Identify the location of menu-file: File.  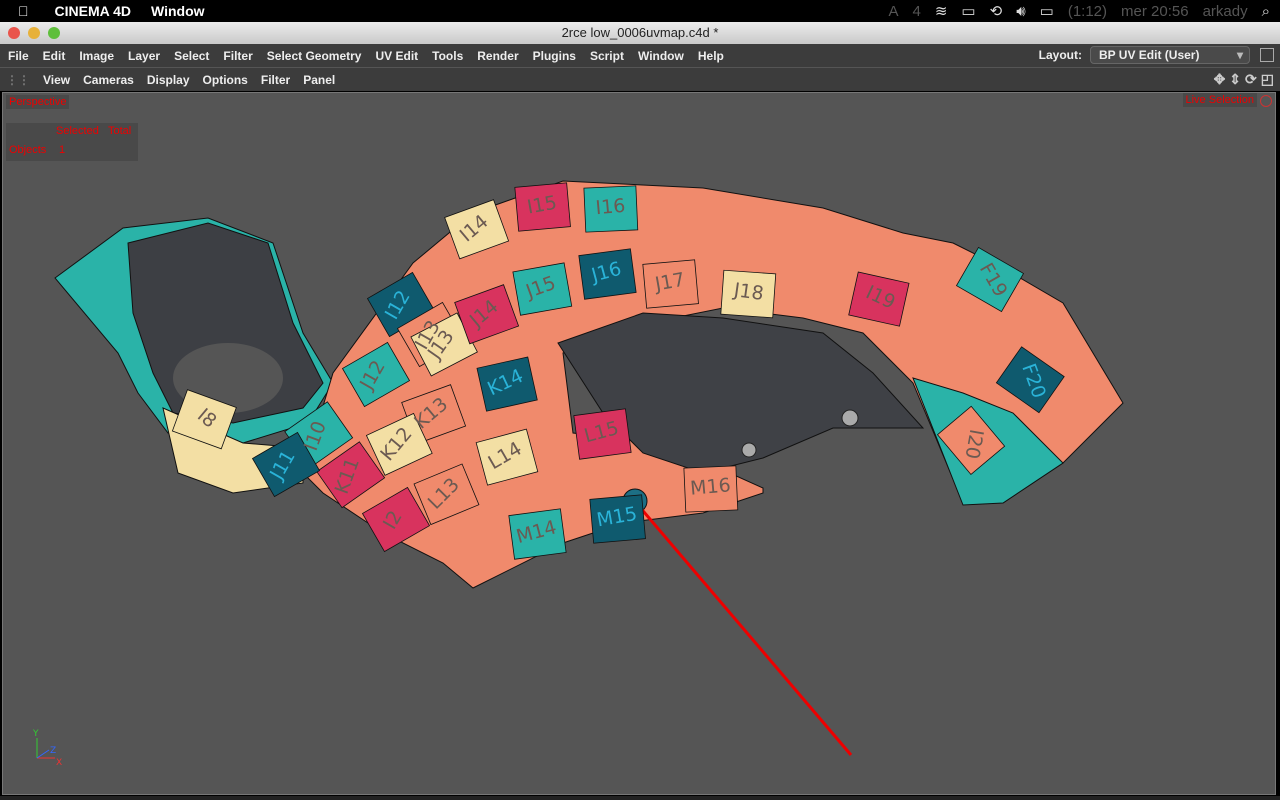
(18, 56).